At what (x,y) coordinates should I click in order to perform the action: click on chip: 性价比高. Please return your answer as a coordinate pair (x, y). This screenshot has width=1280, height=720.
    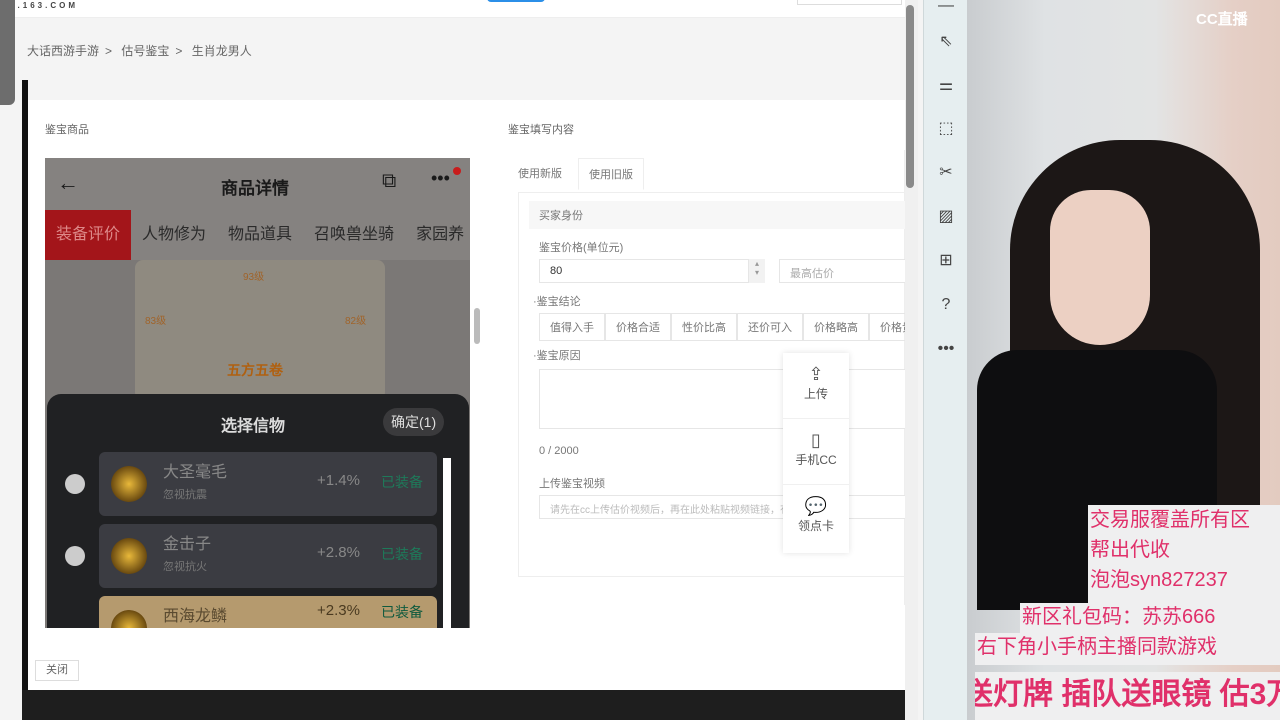
    Looking at the image, I should click on (704, 327).